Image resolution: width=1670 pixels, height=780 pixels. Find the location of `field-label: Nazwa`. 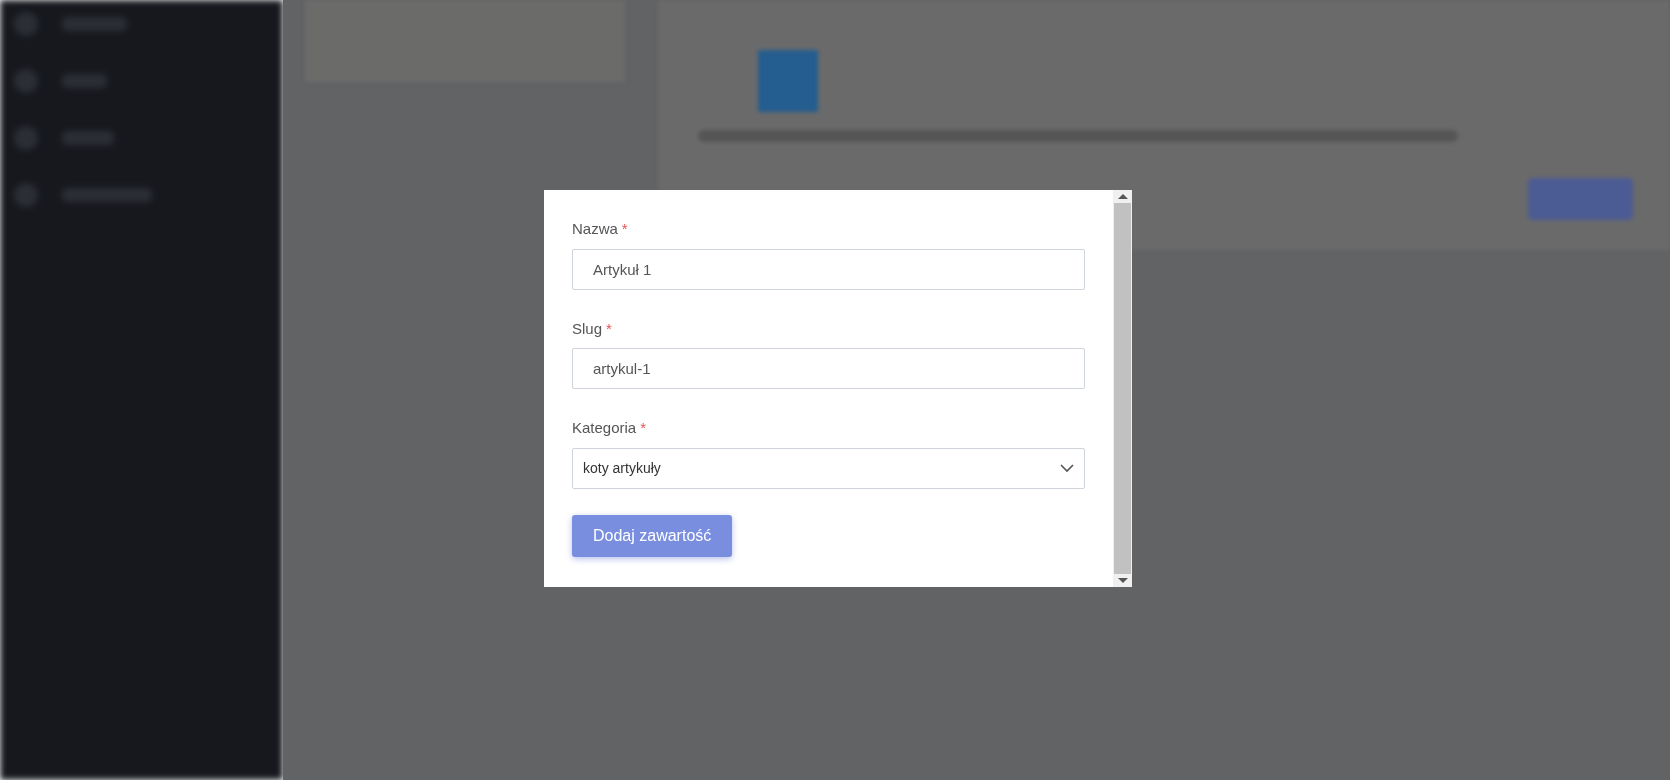

field-label: Nazwa is located at coordinates (595, 229).